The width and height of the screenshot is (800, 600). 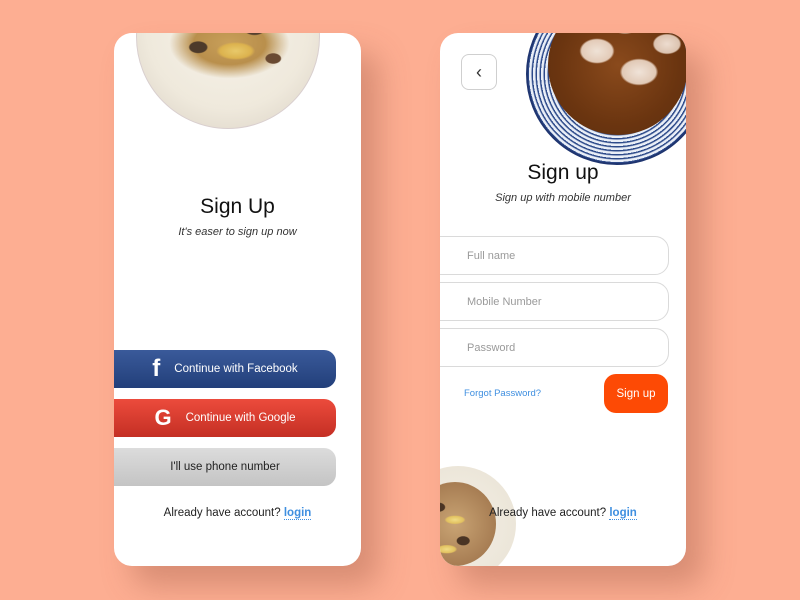 I want to click on page-title: Sign up, so click(x=563, y=172).